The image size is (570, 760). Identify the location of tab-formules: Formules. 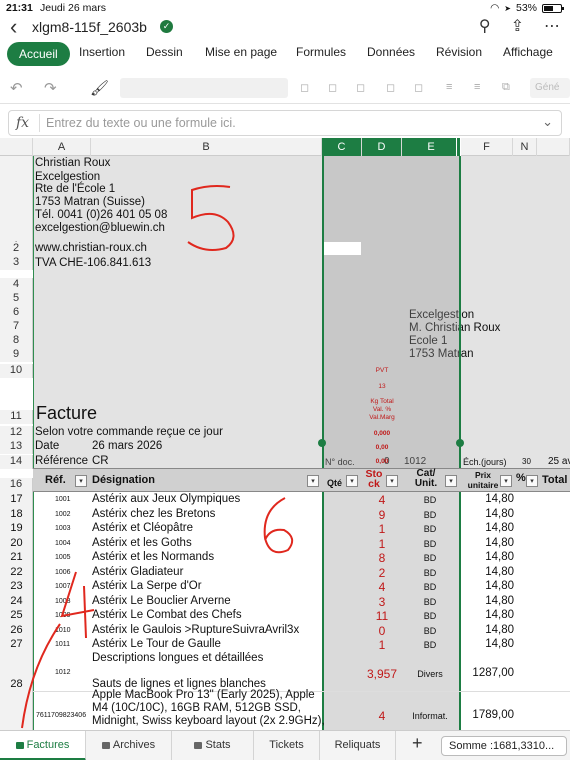
(321, 52).